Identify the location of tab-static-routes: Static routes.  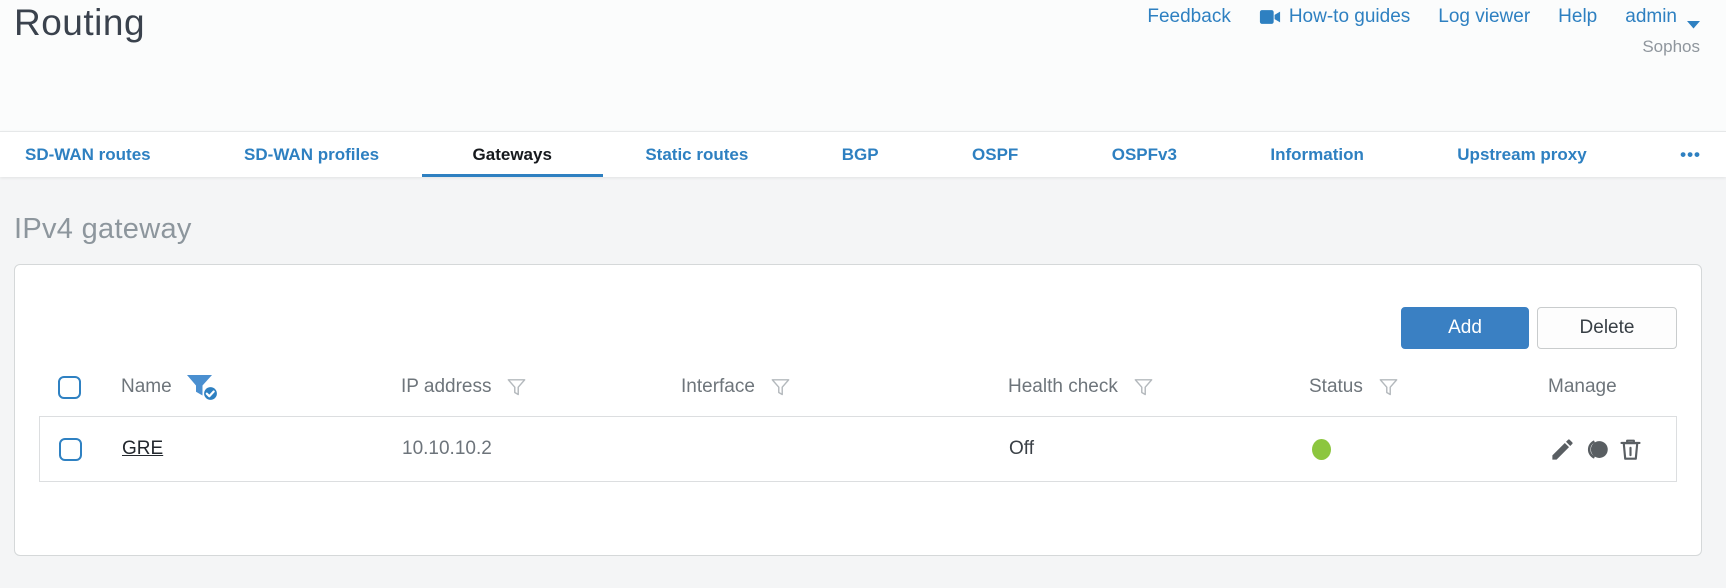
(696, 154).